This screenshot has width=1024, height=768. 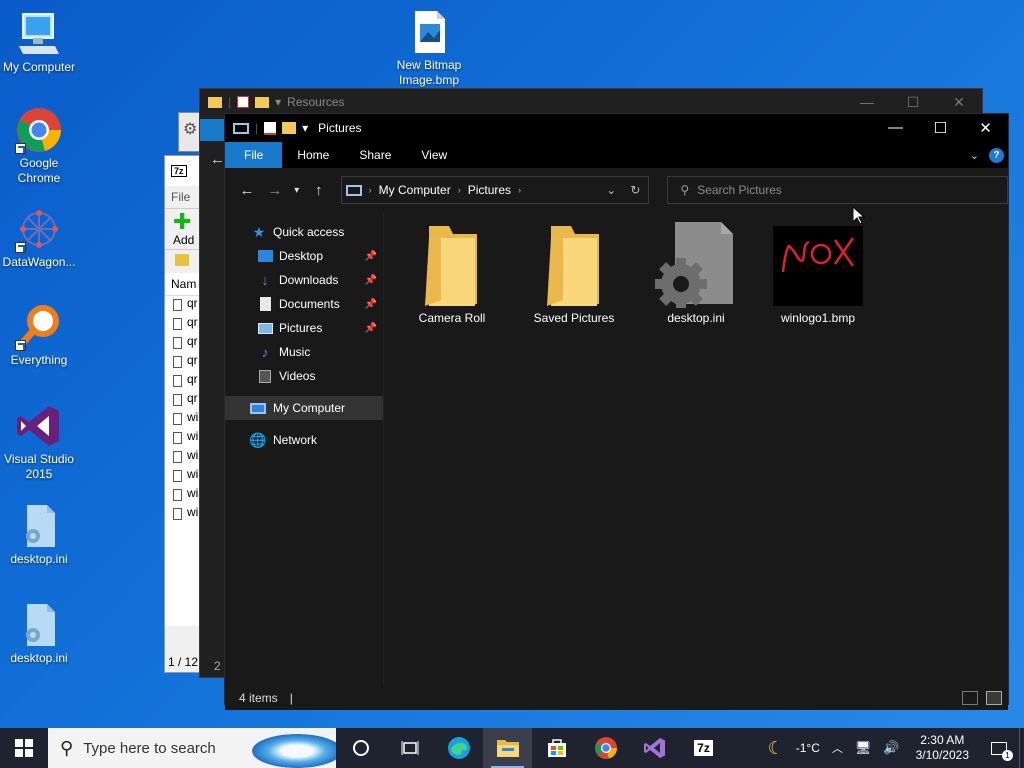 What do you see at coordinates (616, 128) in the screenshot?
I see `explorer-titlebar: | ▾ Pictures — ☐ ✕` at bounding box center [616, 128].